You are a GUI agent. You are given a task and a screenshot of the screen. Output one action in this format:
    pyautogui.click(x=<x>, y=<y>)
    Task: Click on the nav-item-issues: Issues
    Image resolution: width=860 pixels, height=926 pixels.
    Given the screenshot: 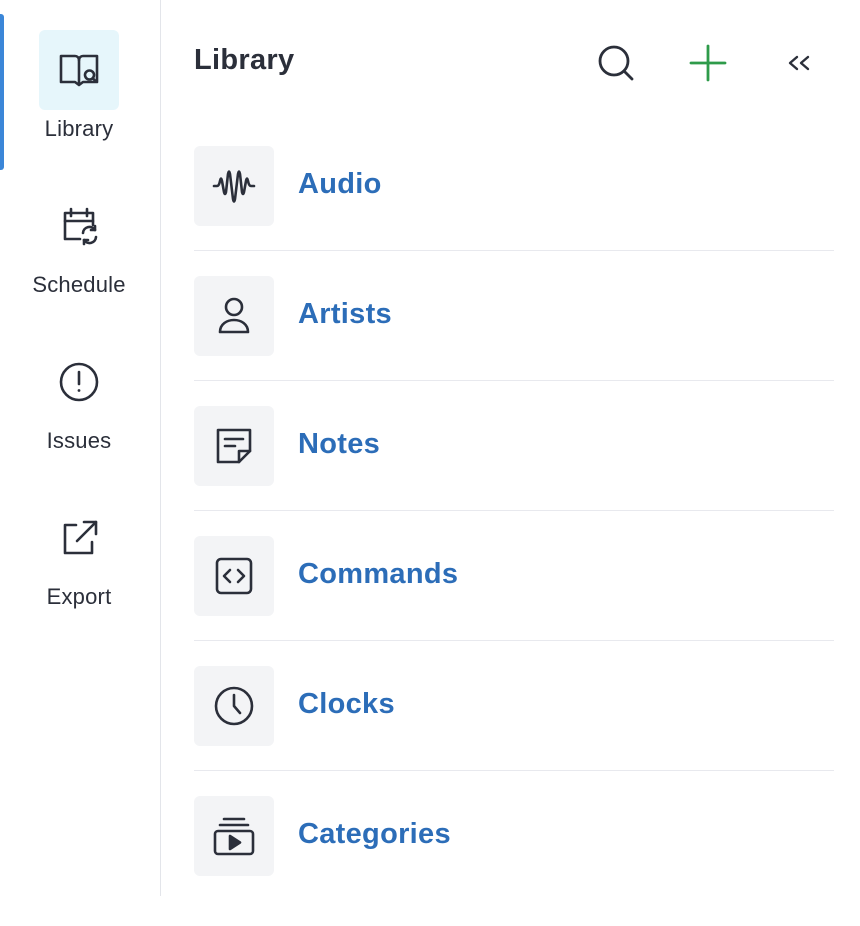 What is the action you would take?
    pyautogui.click(x=79, y=398)
    